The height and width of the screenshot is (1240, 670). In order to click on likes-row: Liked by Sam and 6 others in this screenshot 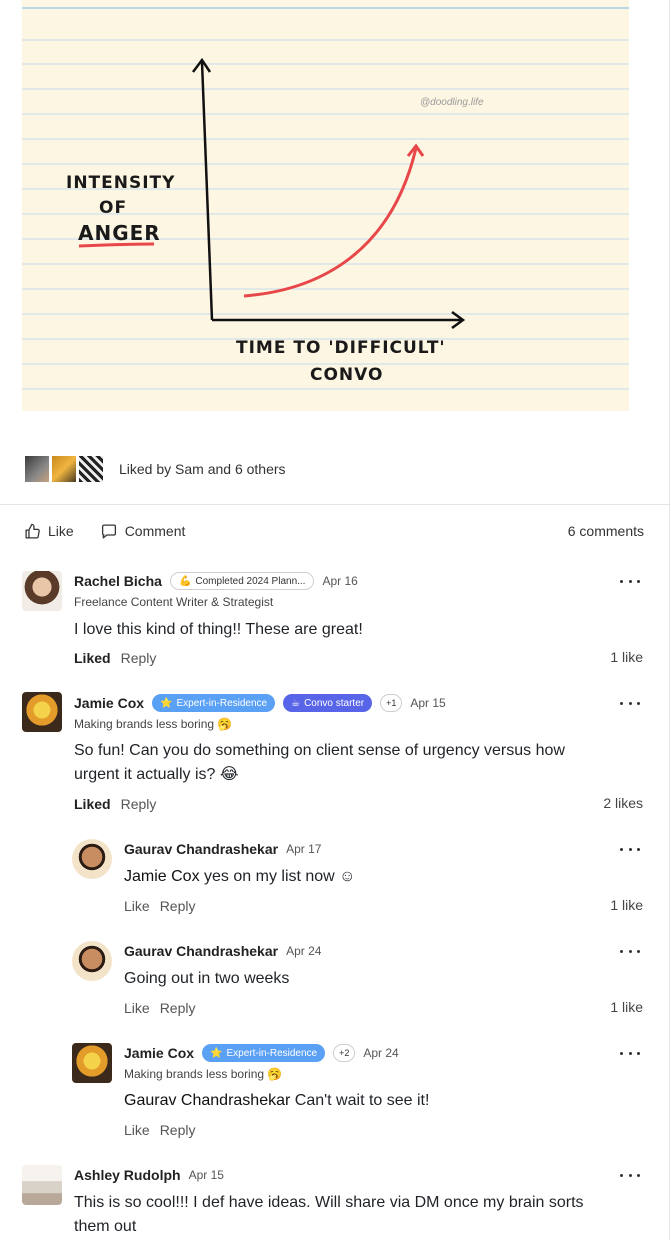, I will do `click(155, 469)`.